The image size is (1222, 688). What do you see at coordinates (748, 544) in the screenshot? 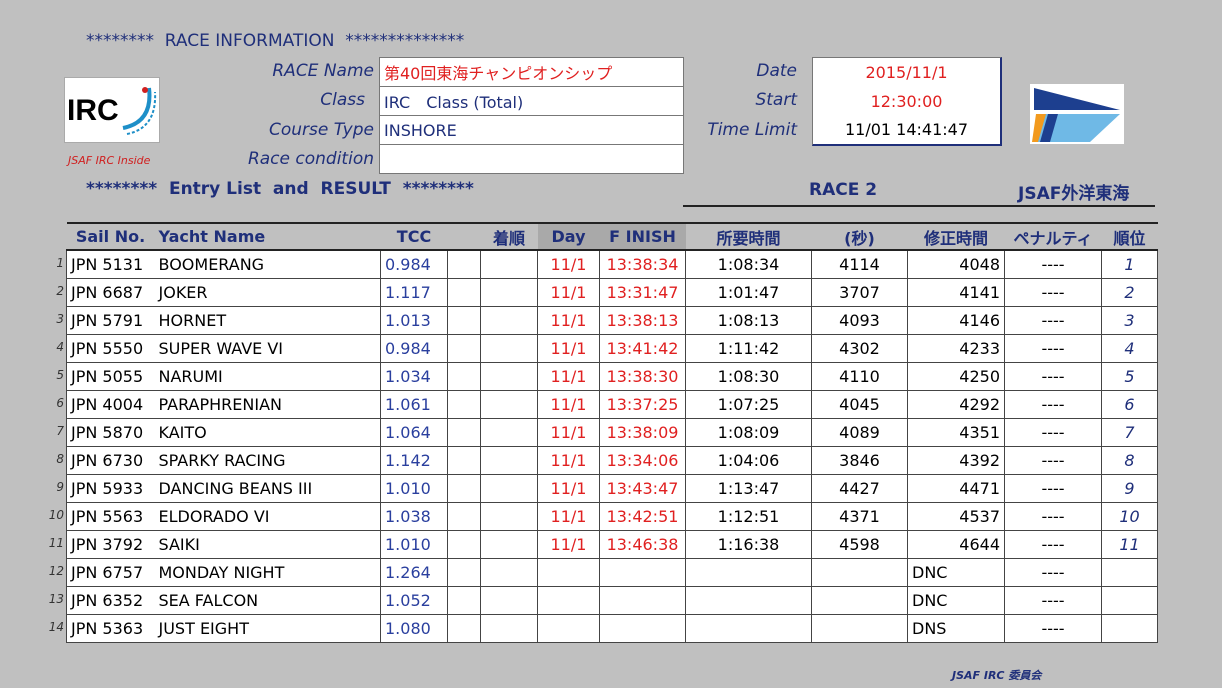
I see `elapsed-time-cell: 1:16:38` at bounding box center [748, 544].